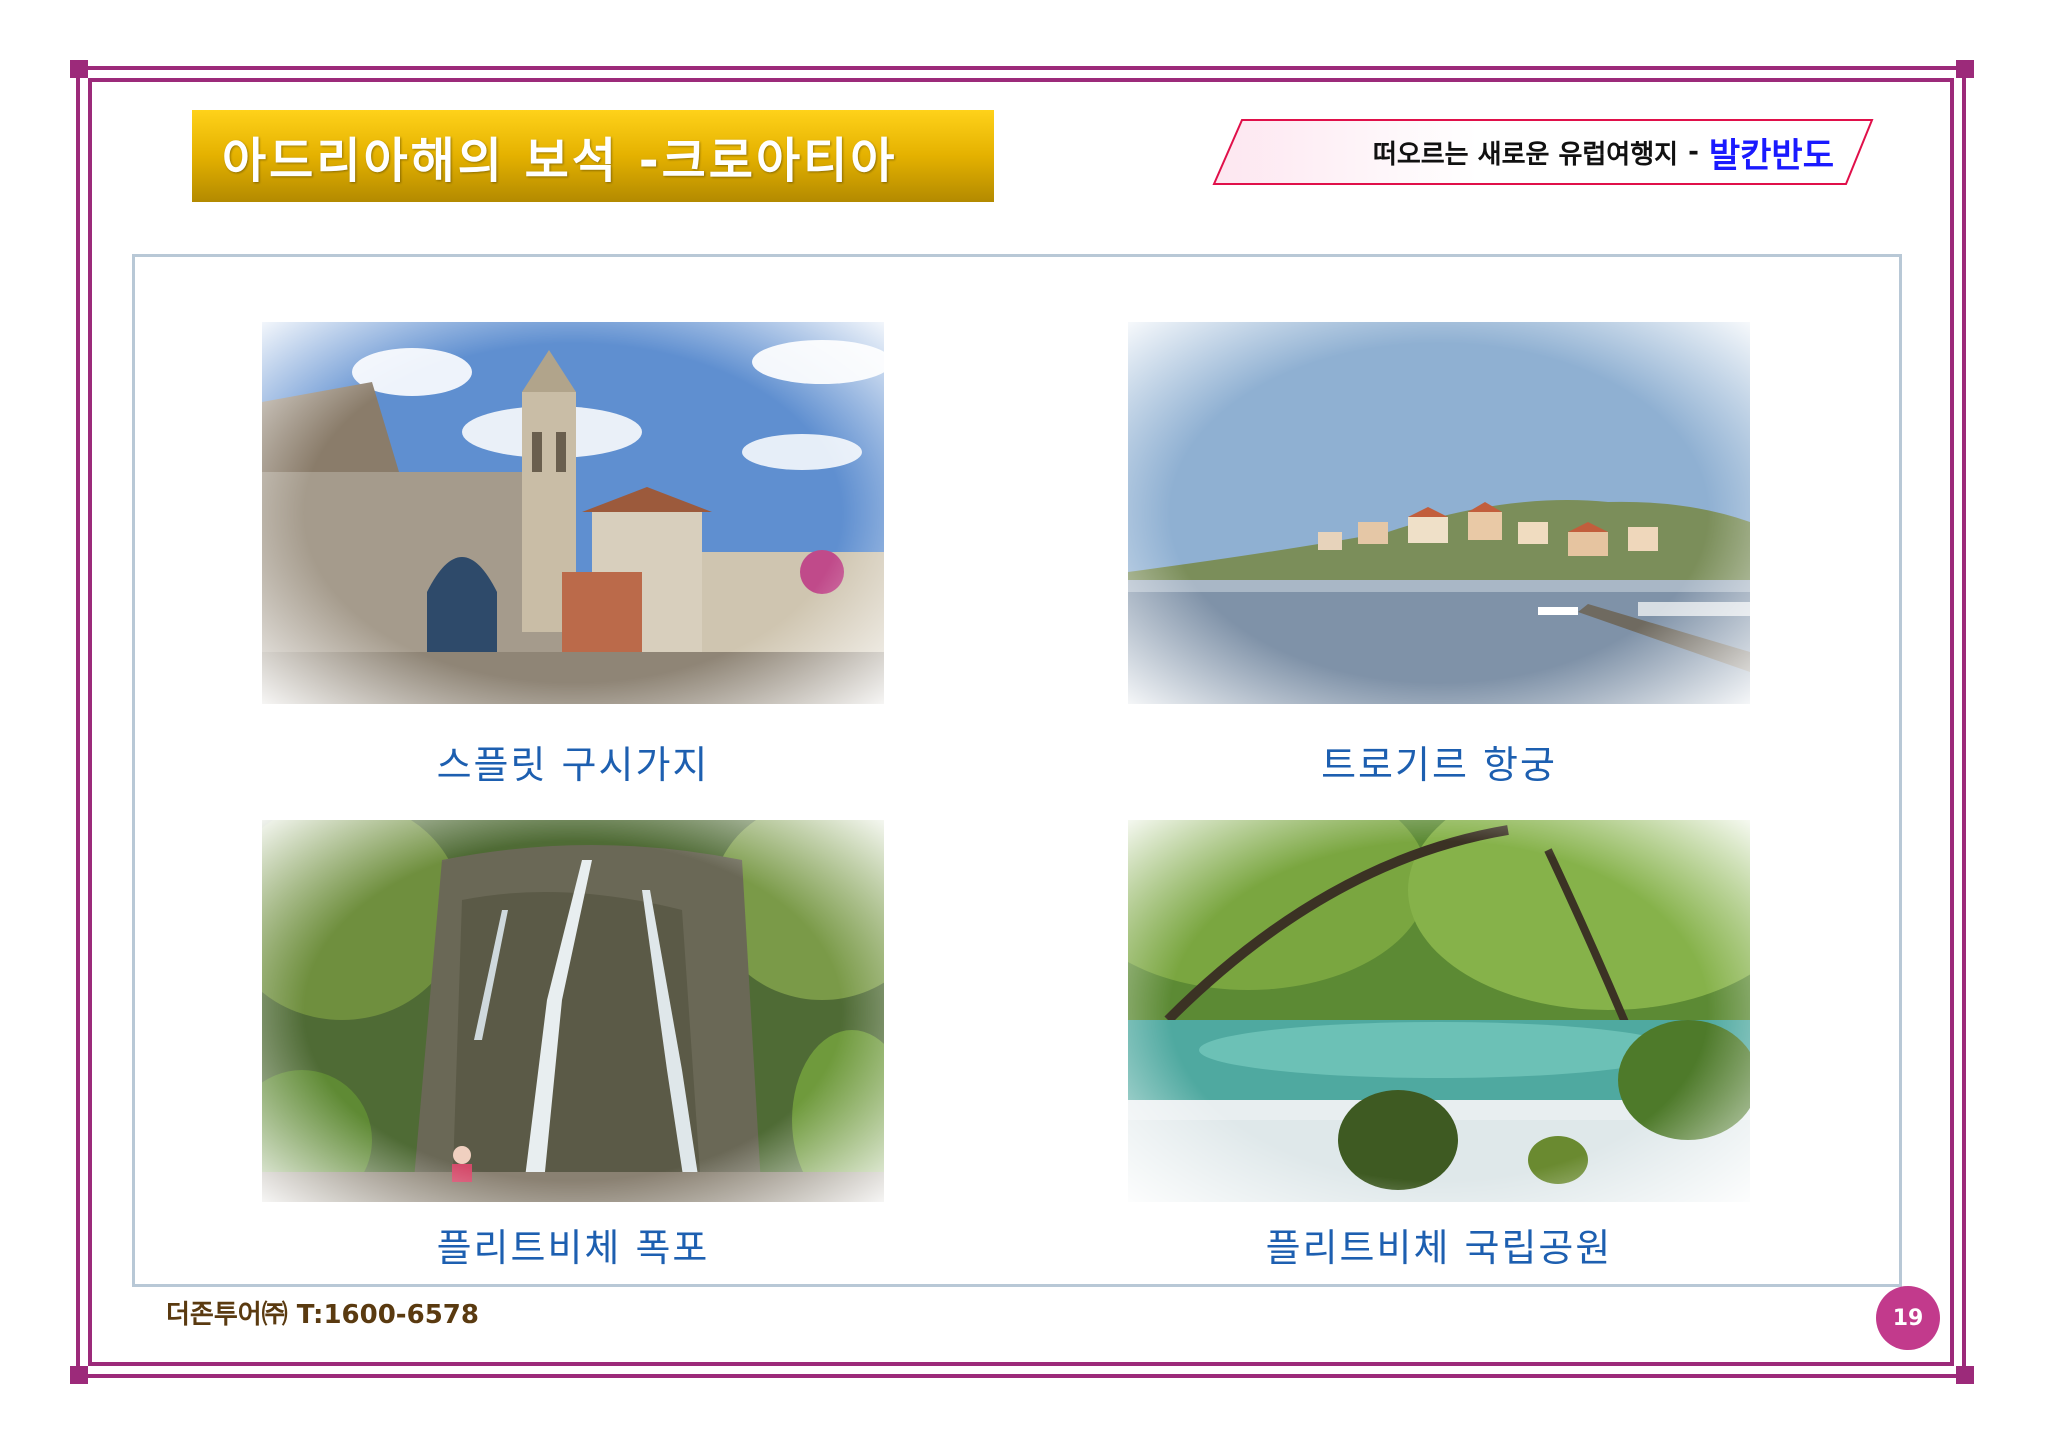 The width and height of the screenshot is (2048, 1448). Describe the element at coordinates (1439, 1248) in the screenshot. I see `photo-caption: 플리트비체 국립공원` at that location.